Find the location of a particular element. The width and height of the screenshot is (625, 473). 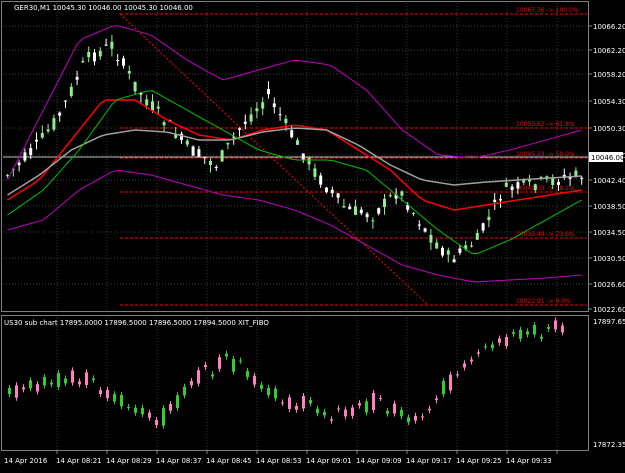

time-label: 14 Apr 08:37 is located at coordinates (179, 461).